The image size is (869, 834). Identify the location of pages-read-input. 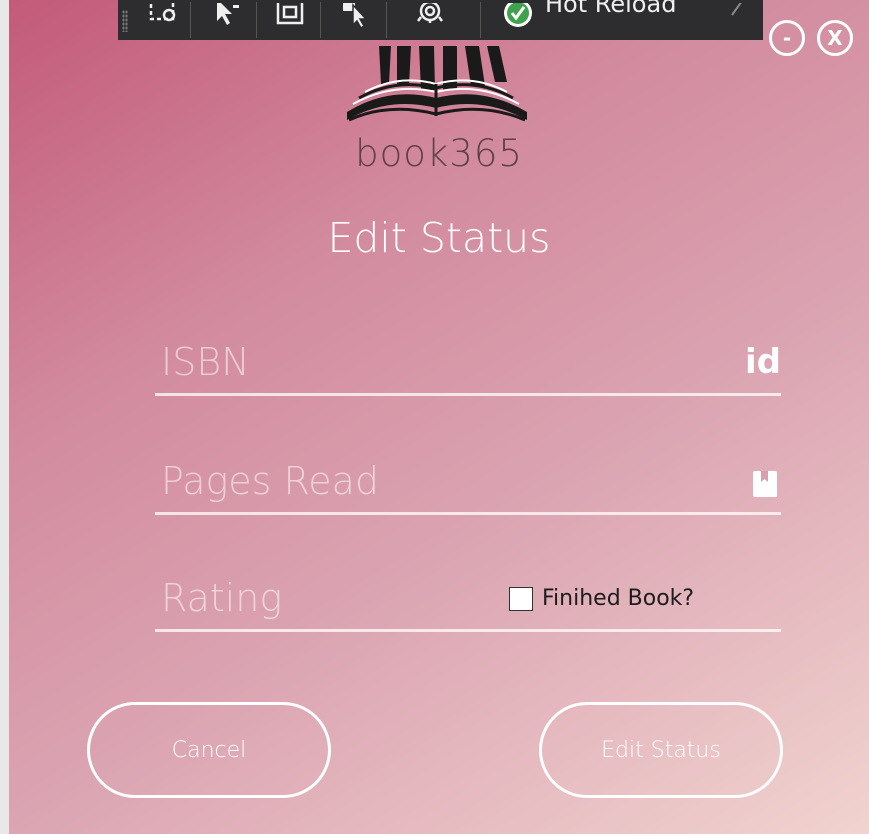
(438, 481).